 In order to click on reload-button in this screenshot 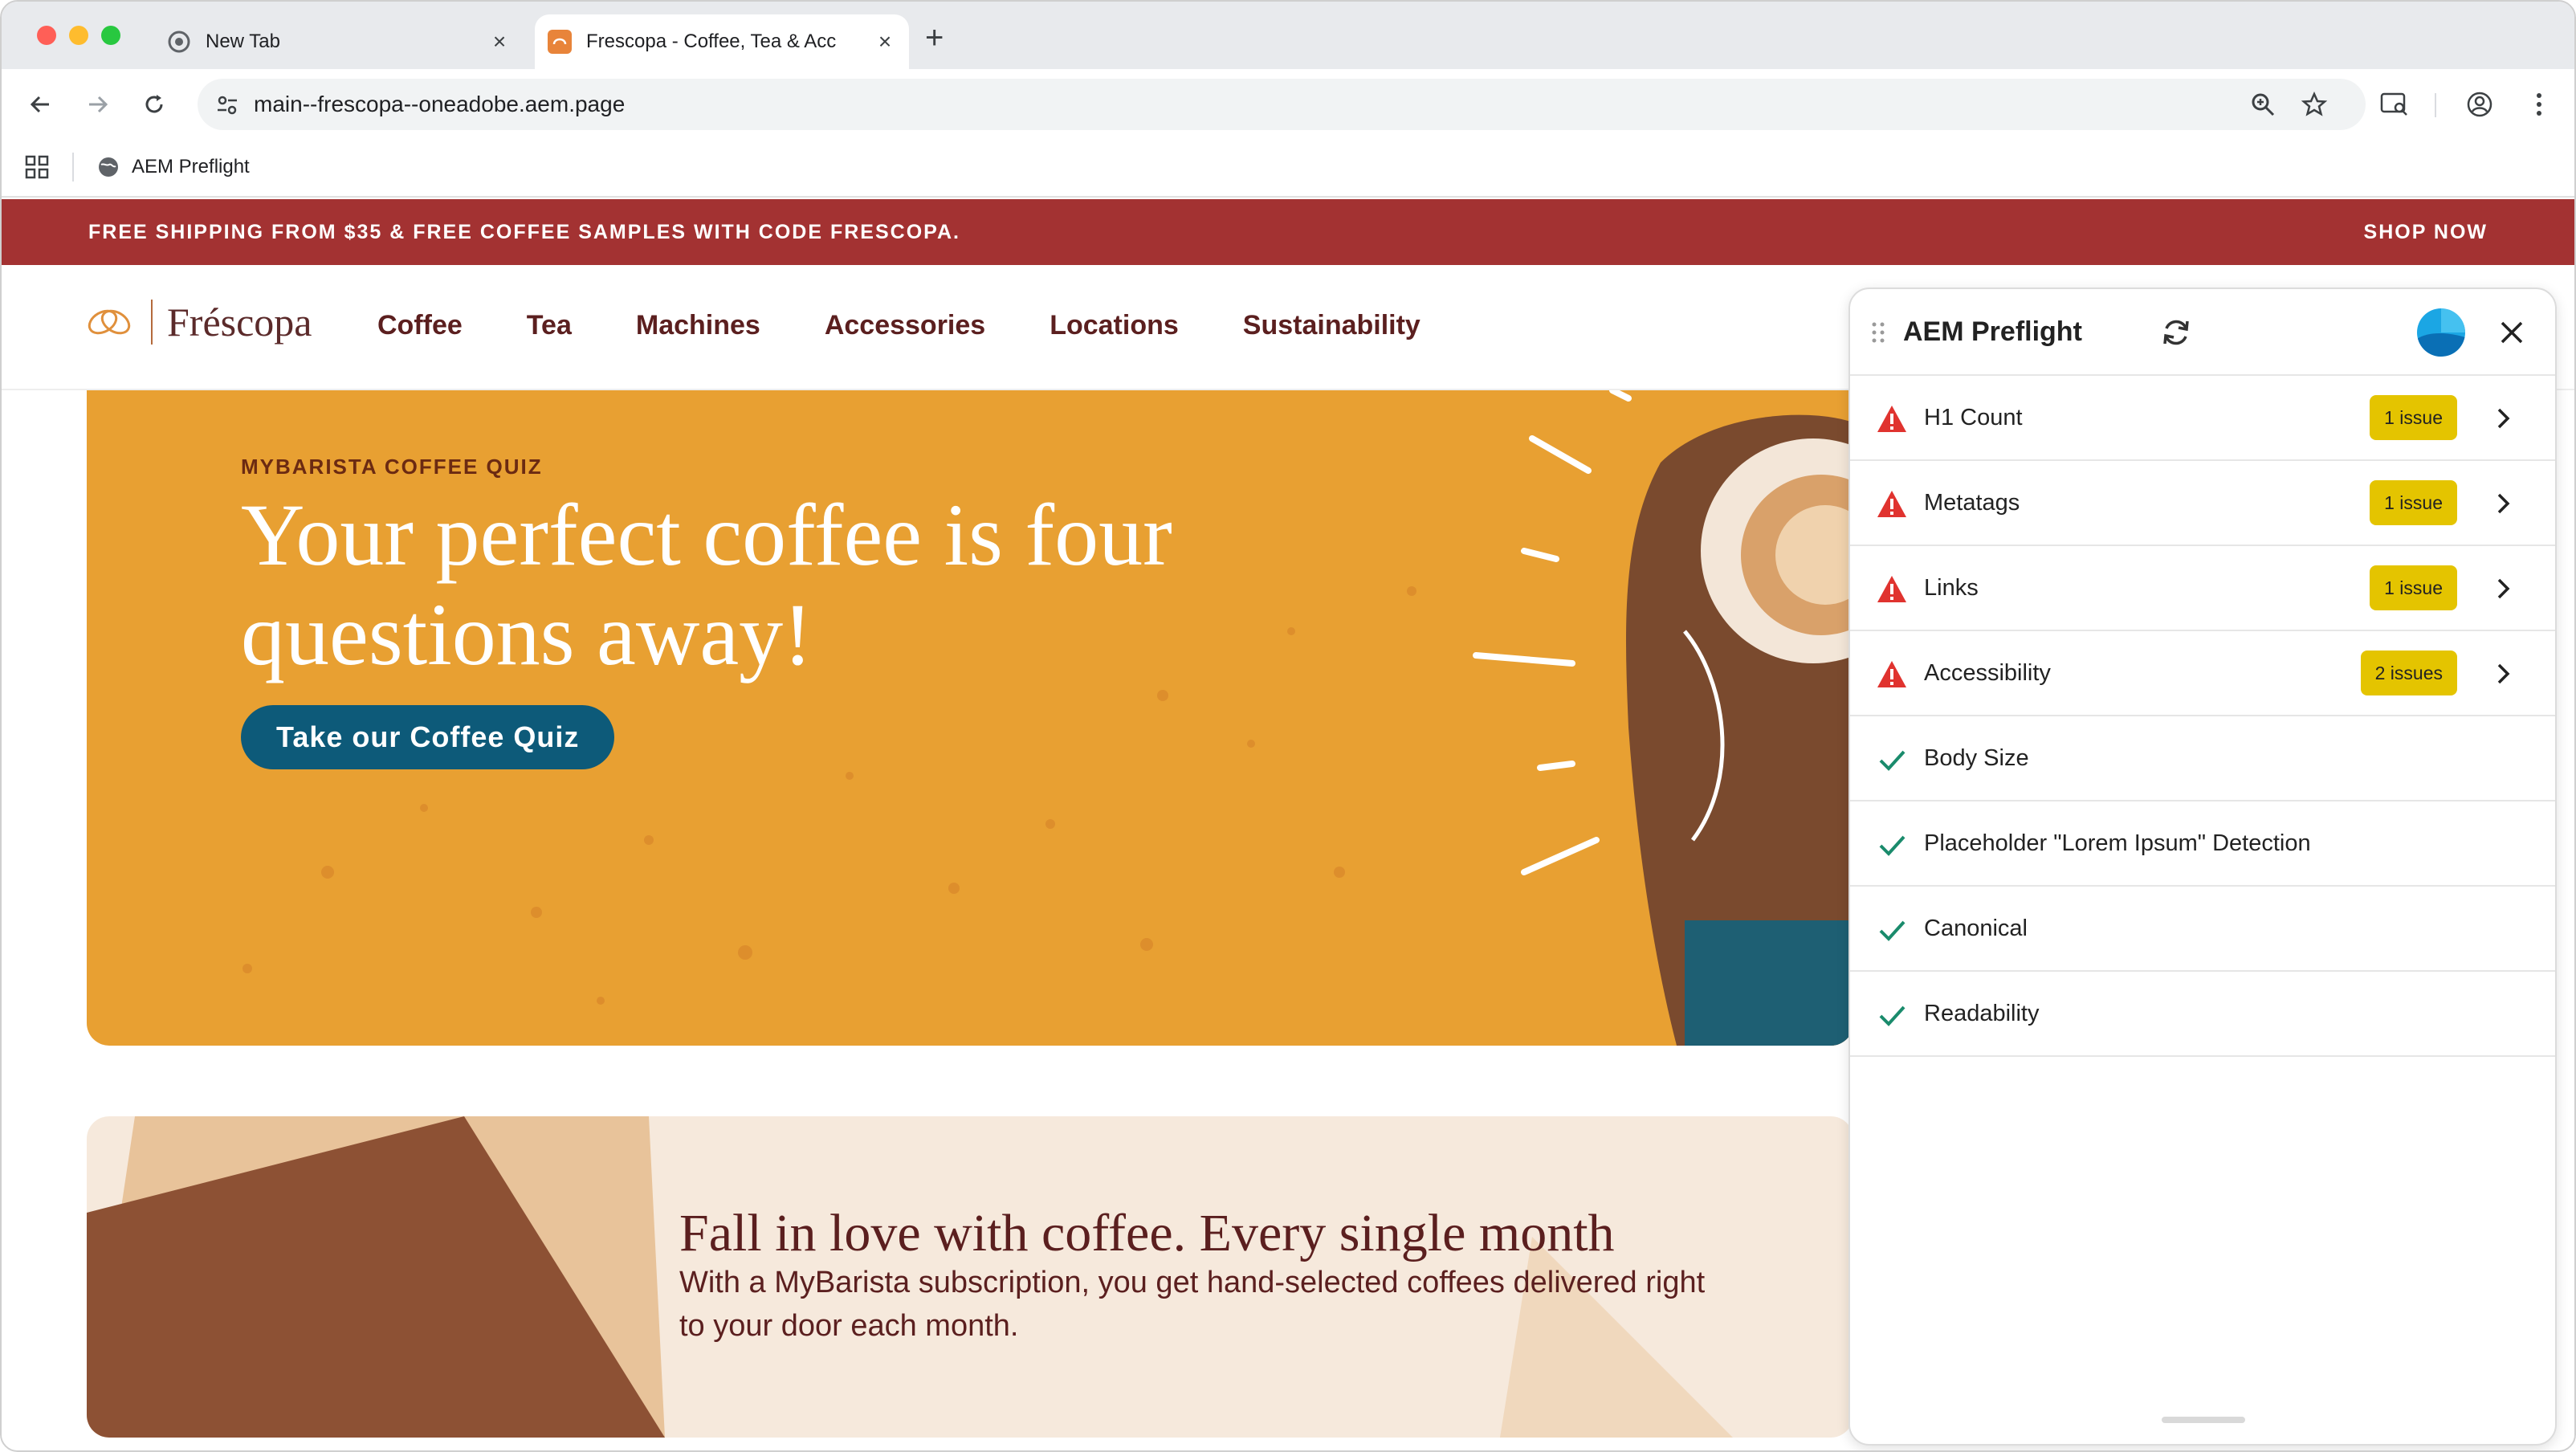, I will do `click(154, 104)`.